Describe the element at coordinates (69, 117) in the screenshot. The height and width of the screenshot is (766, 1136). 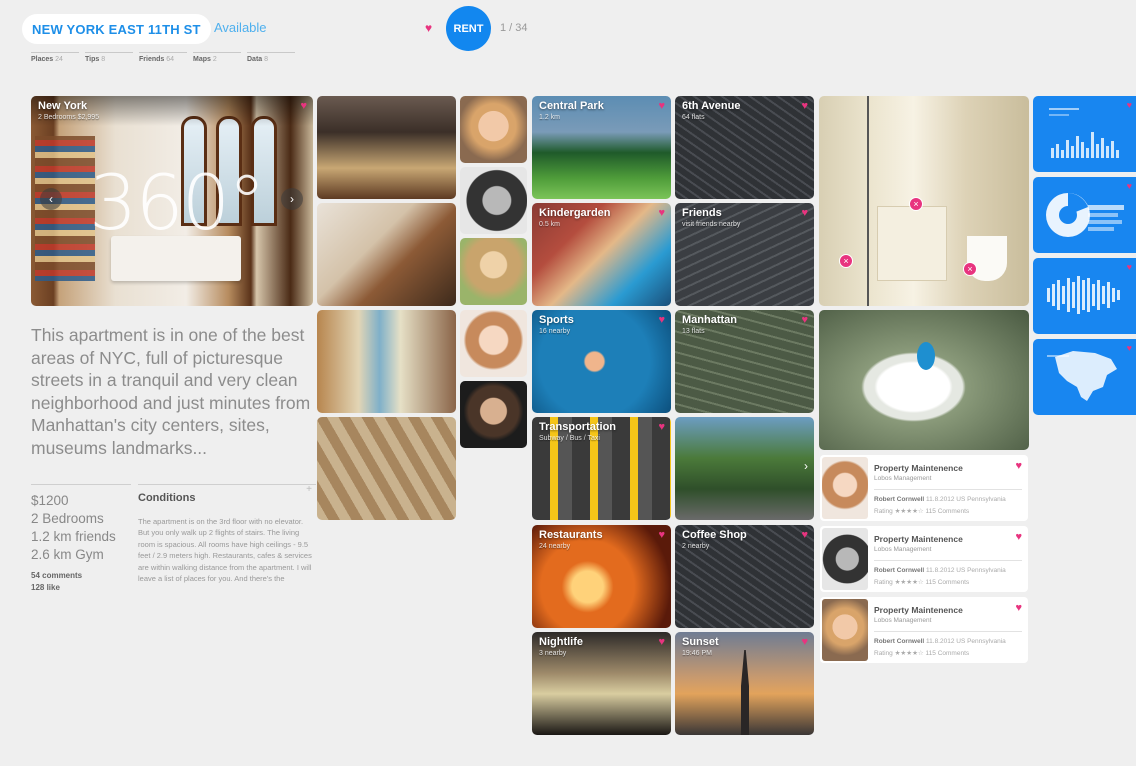
I see `hero-subtitle: 2 Bedrooms $2,995` at that location.